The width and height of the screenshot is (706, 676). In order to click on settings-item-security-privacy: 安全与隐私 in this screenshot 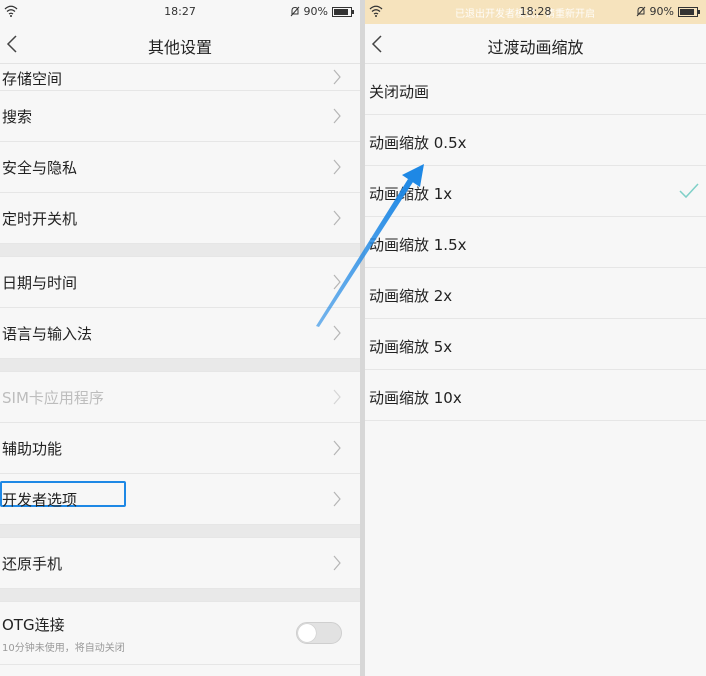, I will do `click(180, 167)`.